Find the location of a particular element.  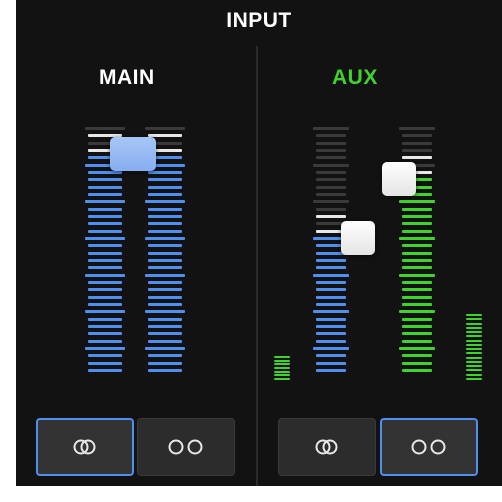

main-fader-handle is located at coordinates (133, 154).